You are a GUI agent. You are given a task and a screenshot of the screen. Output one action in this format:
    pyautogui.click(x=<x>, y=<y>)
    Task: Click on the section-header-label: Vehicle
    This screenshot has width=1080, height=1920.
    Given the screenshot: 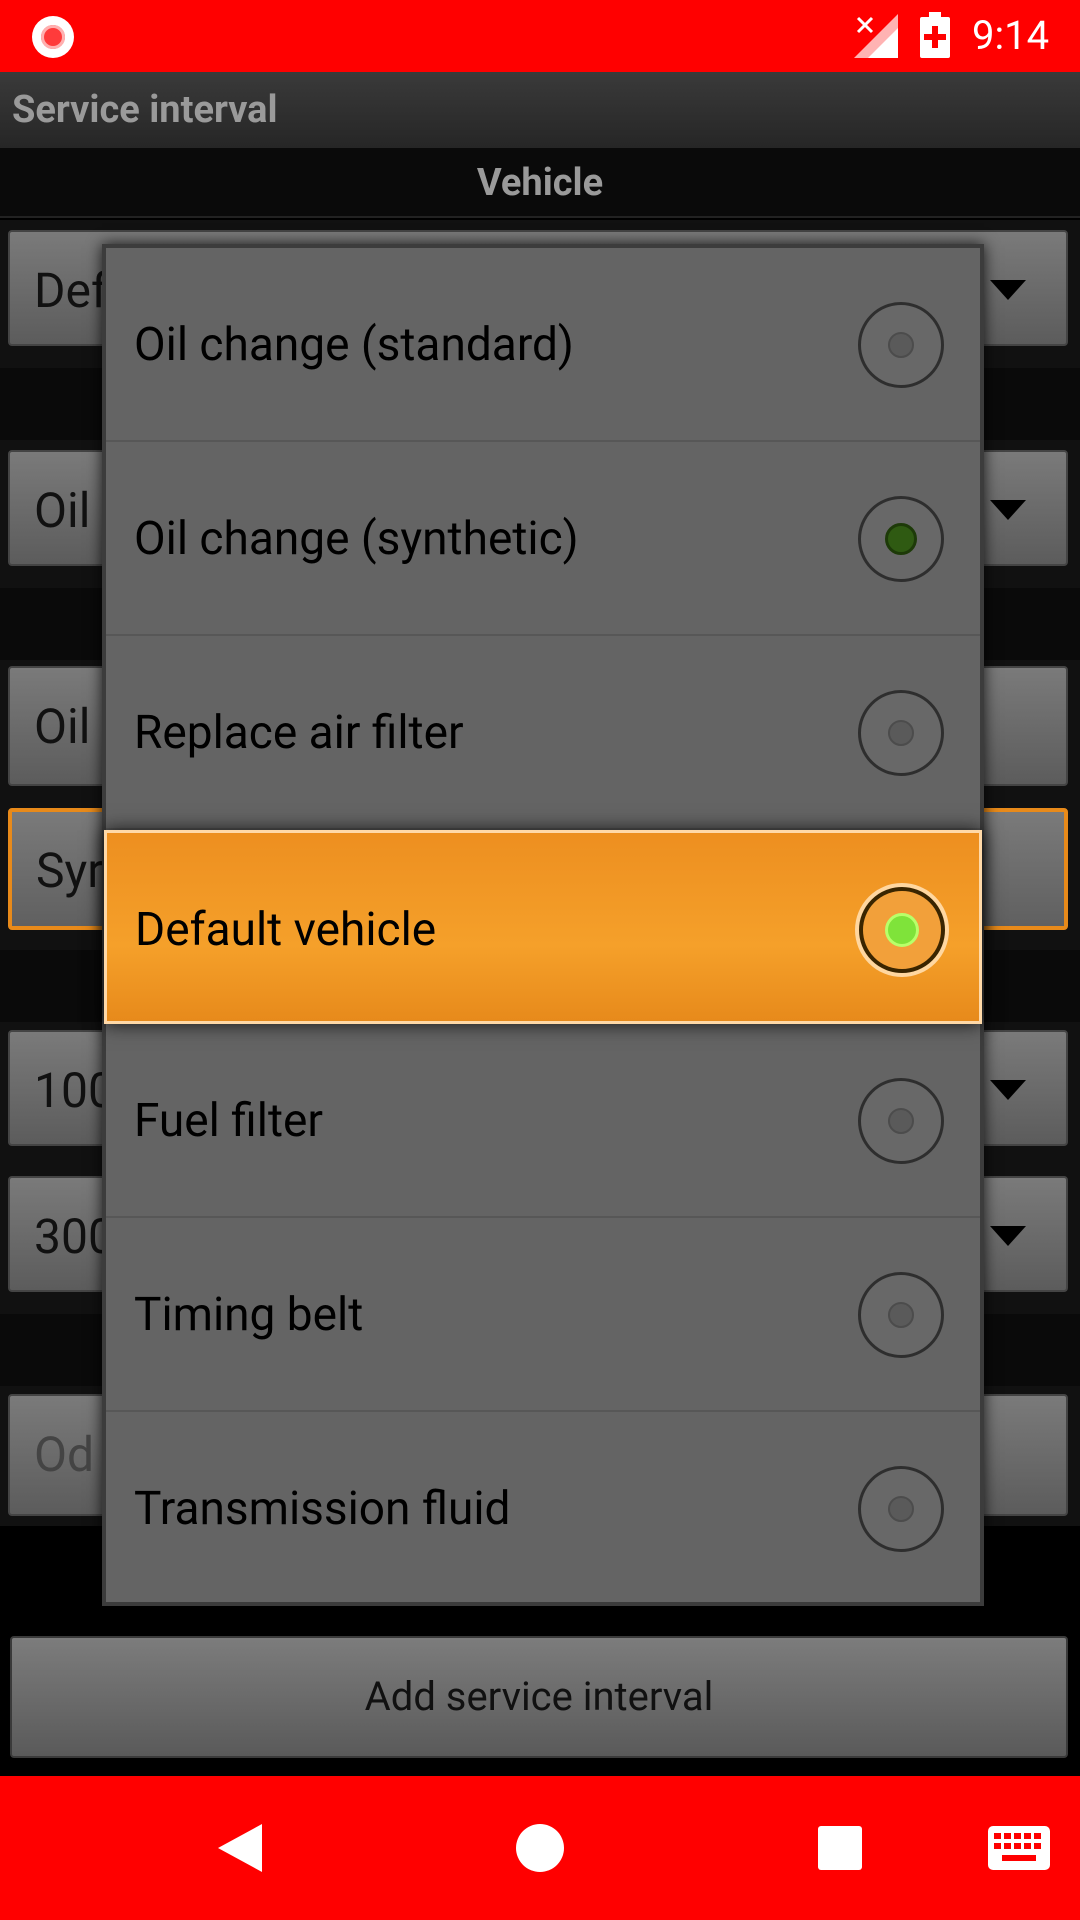 What is the action you would take?
    pyautogui.click(x=540, y=183)
    